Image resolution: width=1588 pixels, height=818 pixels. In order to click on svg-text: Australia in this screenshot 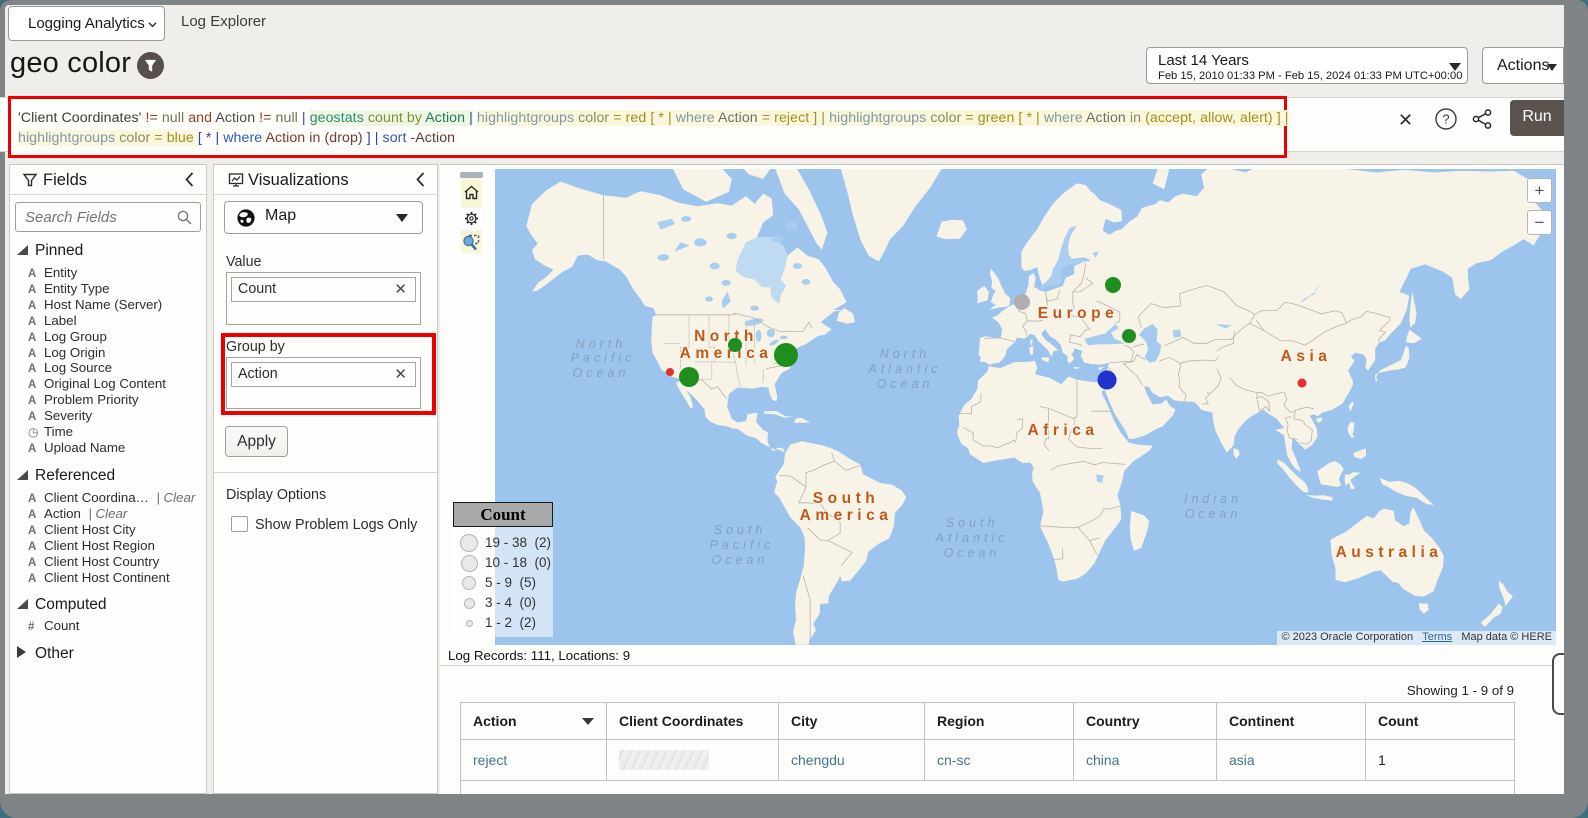, I will do `click(1389, 552)`.